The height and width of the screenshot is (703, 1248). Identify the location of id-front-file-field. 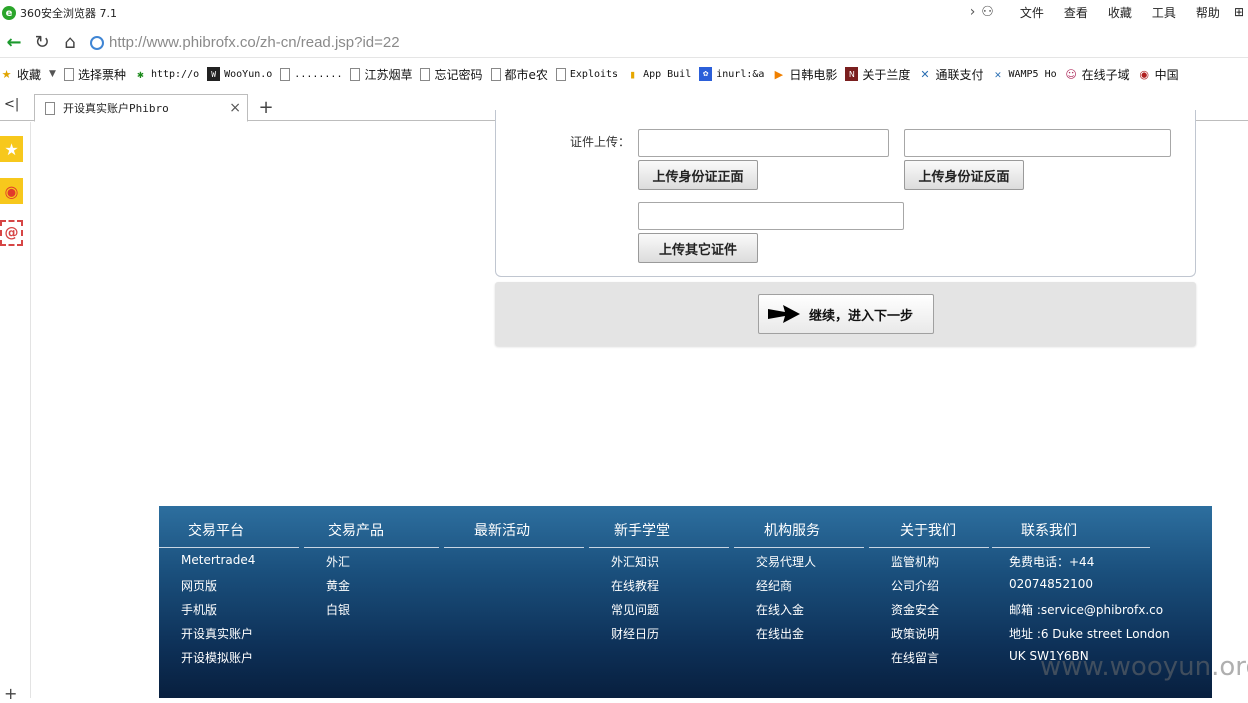
(763, 143).